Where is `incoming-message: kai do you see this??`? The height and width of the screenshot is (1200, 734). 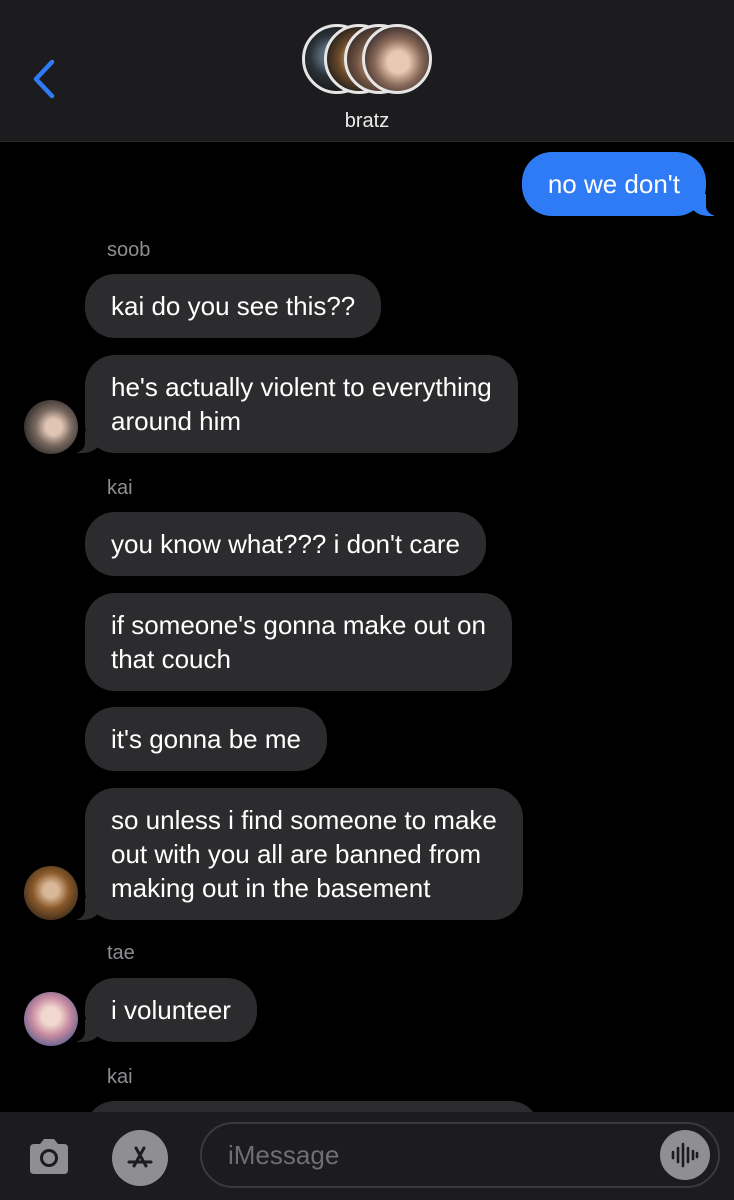
incoming-message: kai do you see this?? is located at coordinates (233, 306).